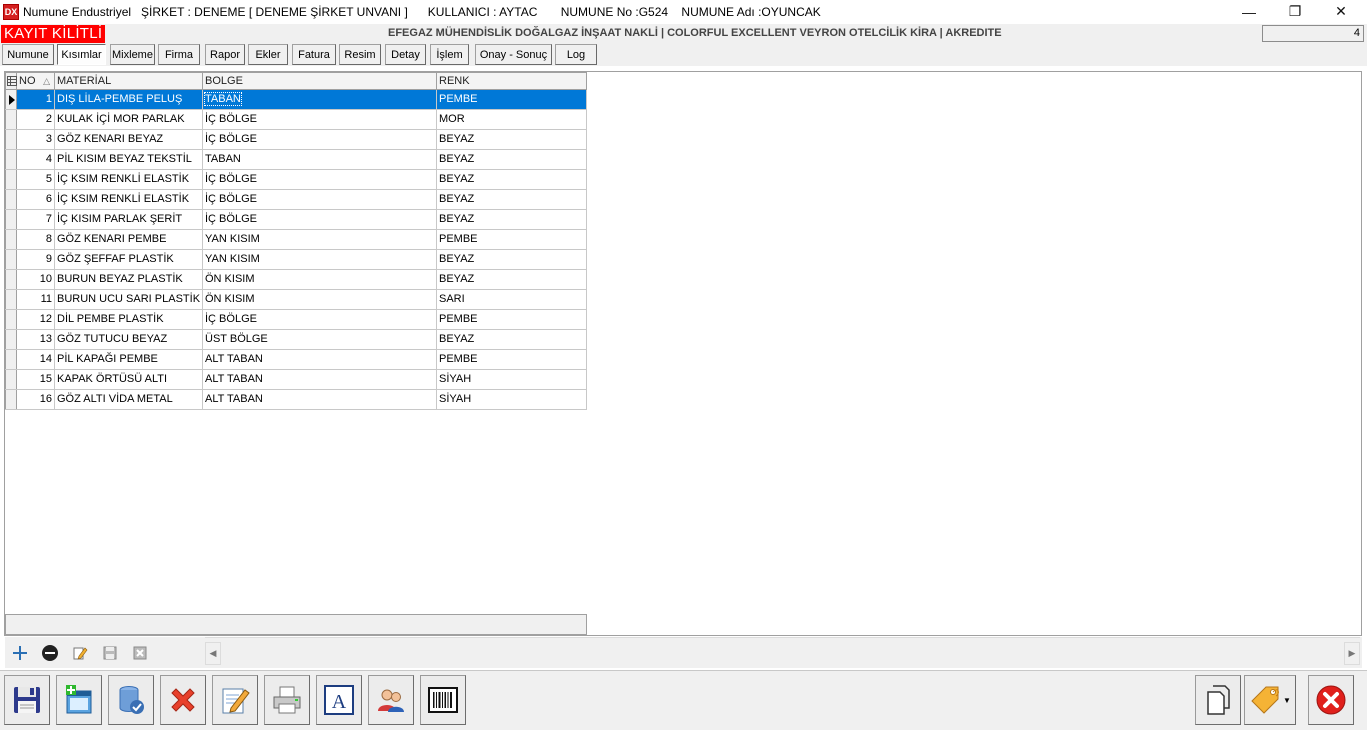  I want to click on table-row: 10 BURUN BEYAZ PLASTİK ÖN KISIM BEYAZ, so click(296, 280).